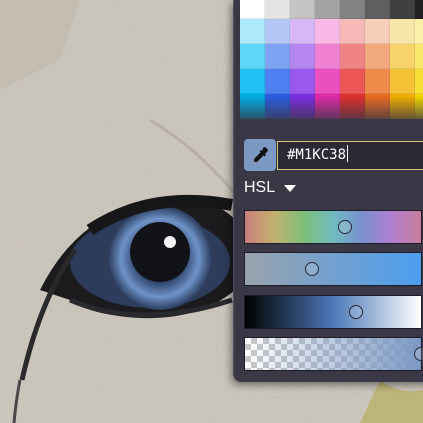 The height and width of the screenshot is (423, 423). I want to click on color-mode-dropdown: HSL, so click(270, 188).